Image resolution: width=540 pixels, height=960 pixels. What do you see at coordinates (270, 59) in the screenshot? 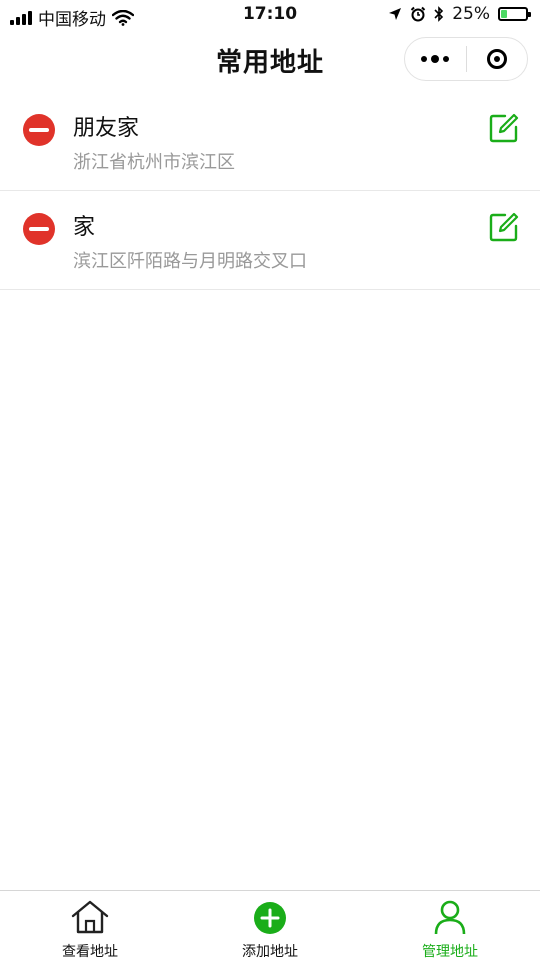
I see `nav-bar: 常用地址` at bounding box center [270, 59].